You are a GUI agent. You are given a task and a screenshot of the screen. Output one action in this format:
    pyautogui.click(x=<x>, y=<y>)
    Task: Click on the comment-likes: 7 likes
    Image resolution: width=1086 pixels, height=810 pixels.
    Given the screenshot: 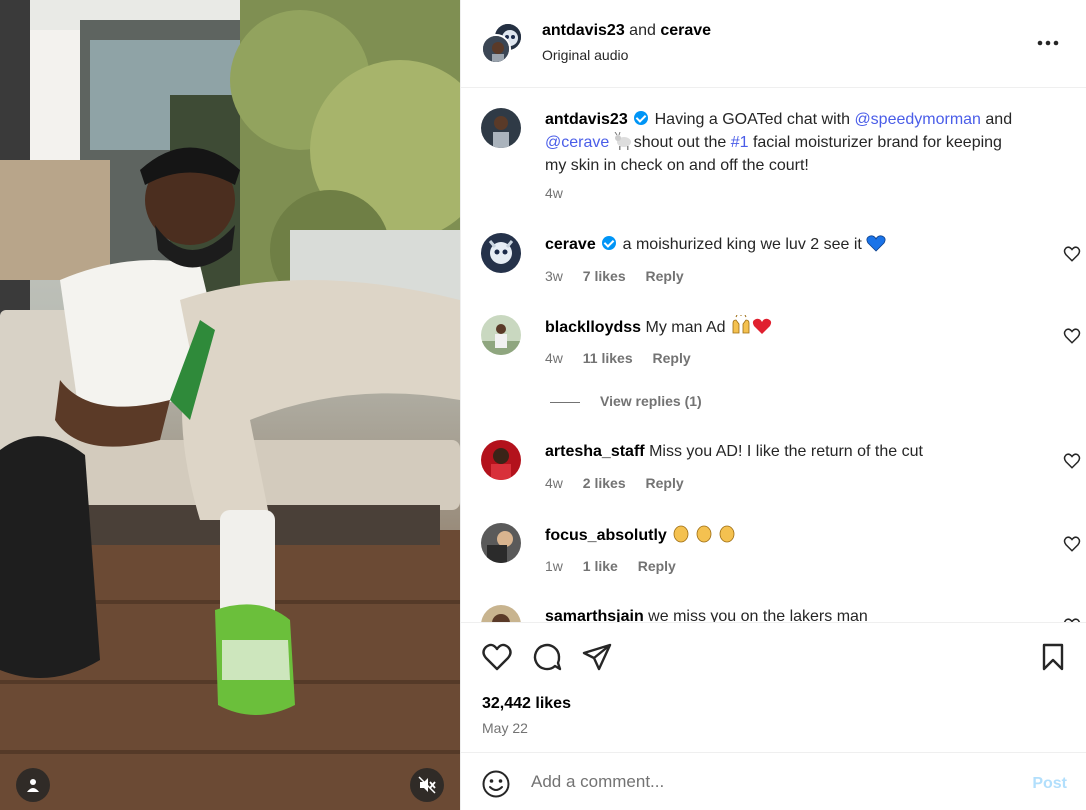 What is the action you would take?
    pyautogui.click(x=604, y=276)
    